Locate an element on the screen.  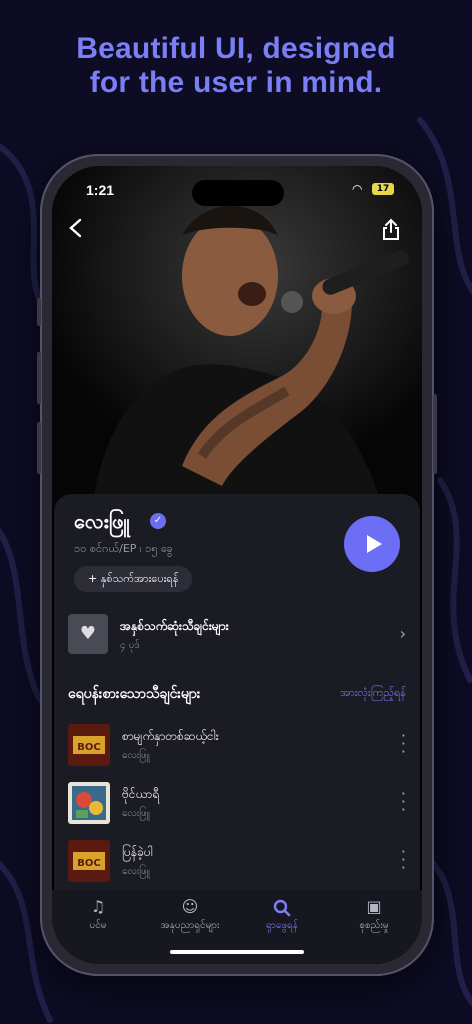
phone-volume-down is located at coordinates (39, 448).